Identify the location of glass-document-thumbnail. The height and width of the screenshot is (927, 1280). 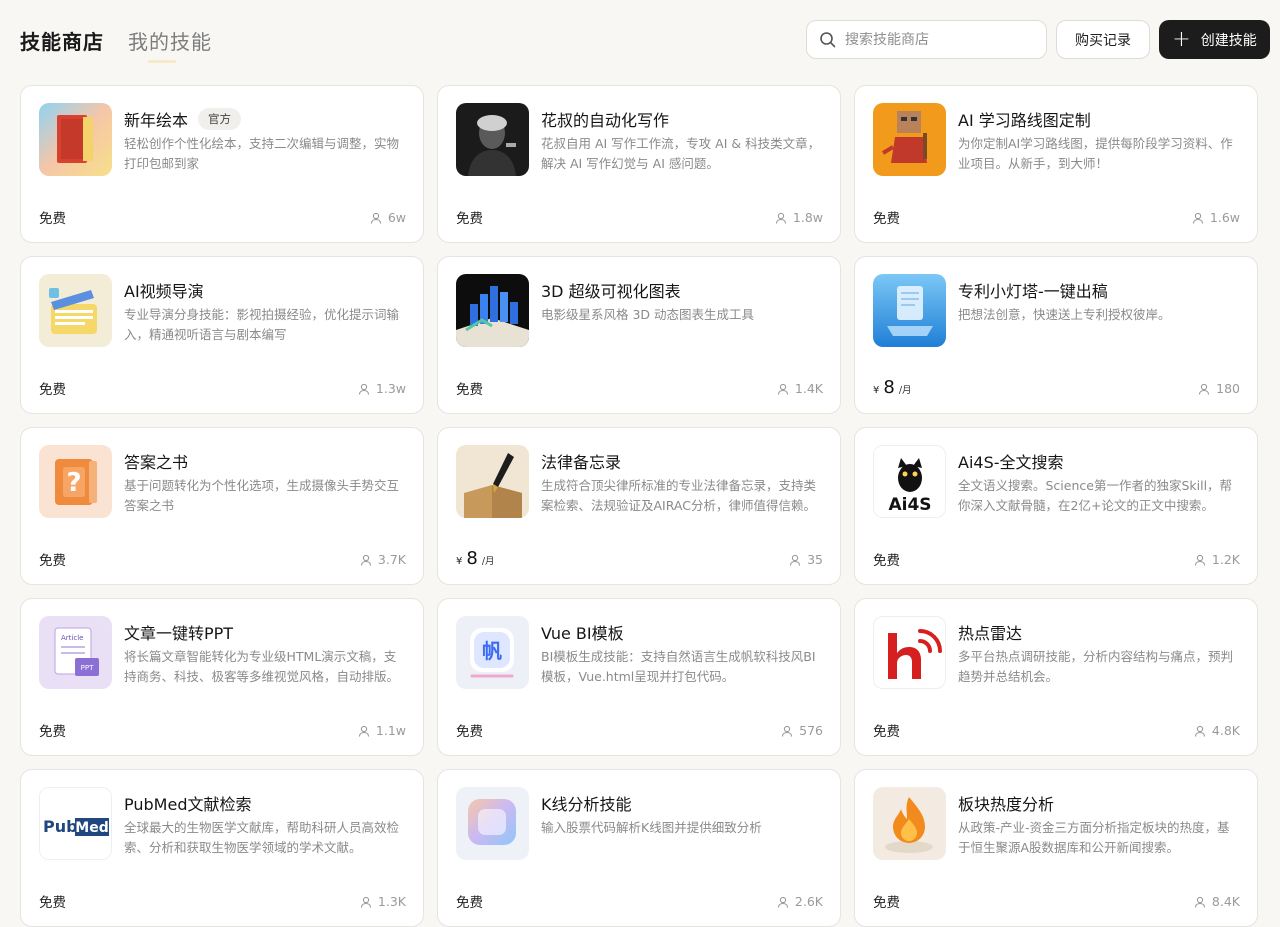
(909, 310).